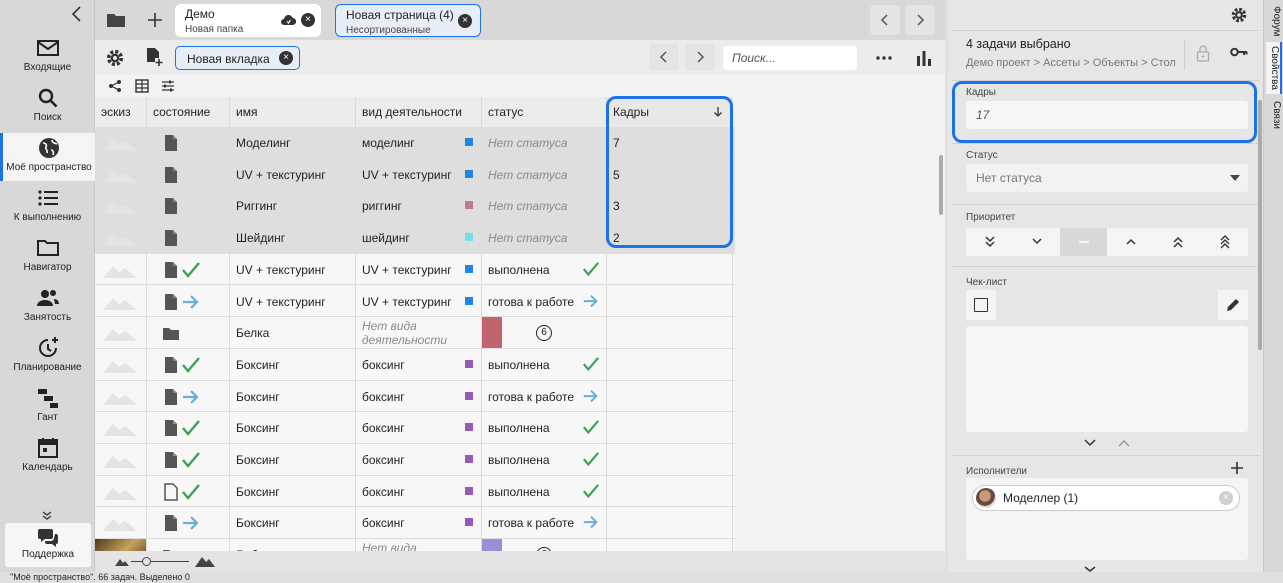 Image resolution: width=1283 pixels, height=583 pixels. Describe the element at coordinates (415, 333) in the screenshot. I see `table-row: Белка Нет вида деятельности 6` at that location.